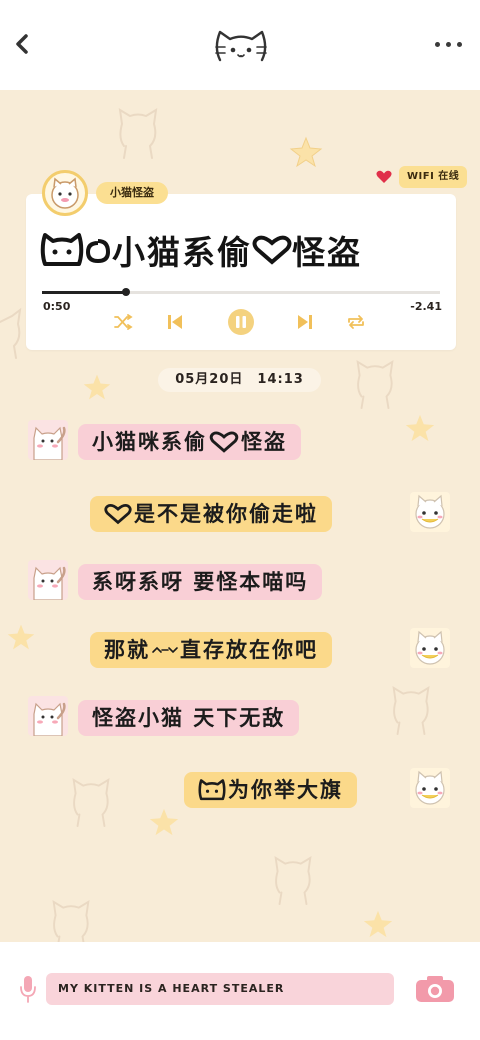 The height and width of the screenshot is (1040, 480). What do you see at coordinates (200, 582) in the screenshot?
I see `message-bubble: 系呀系呀 要怪本喵吗` at bounding box center [200, 582].